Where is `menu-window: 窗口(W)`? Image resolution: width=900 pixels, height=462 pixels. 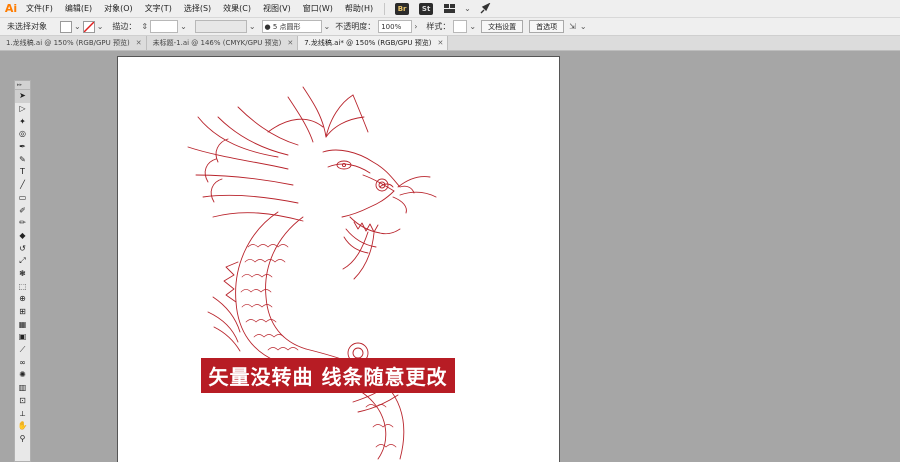 menu-window: 窗口(W) is located at coordinates (318, 8).